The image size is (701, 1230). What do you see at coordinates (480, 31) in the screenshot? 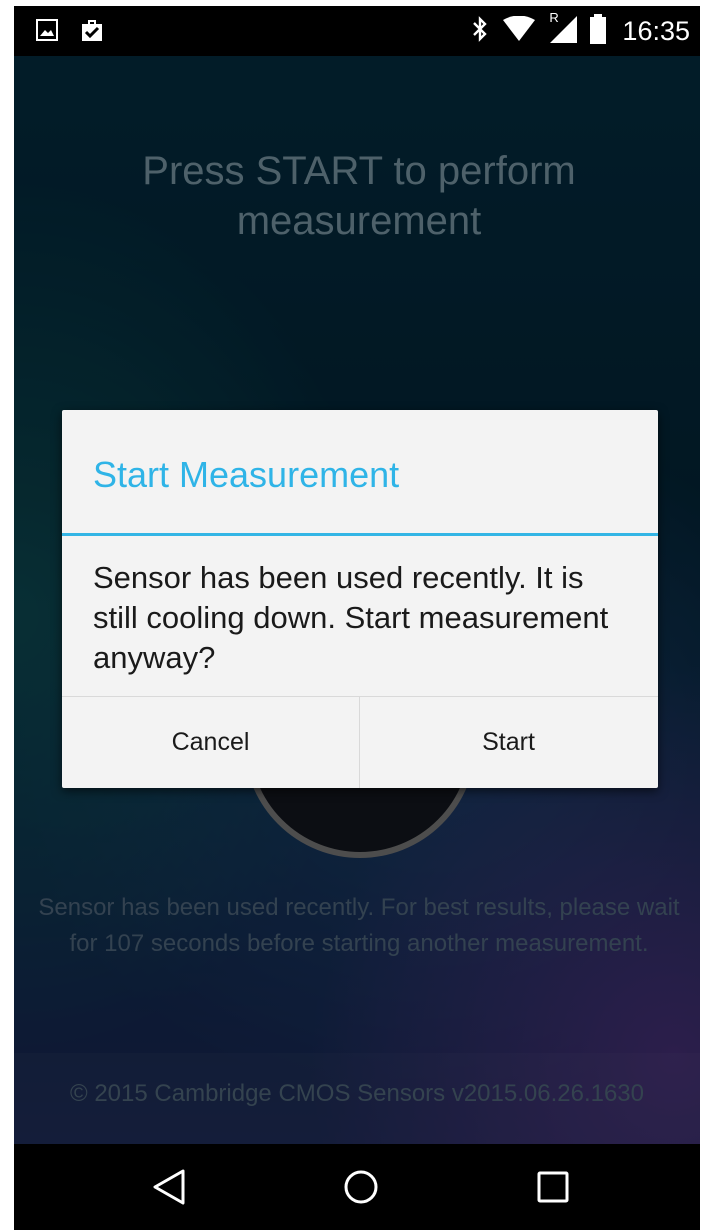
I see `bluetooth-icon` at bounding box center [480, 31].